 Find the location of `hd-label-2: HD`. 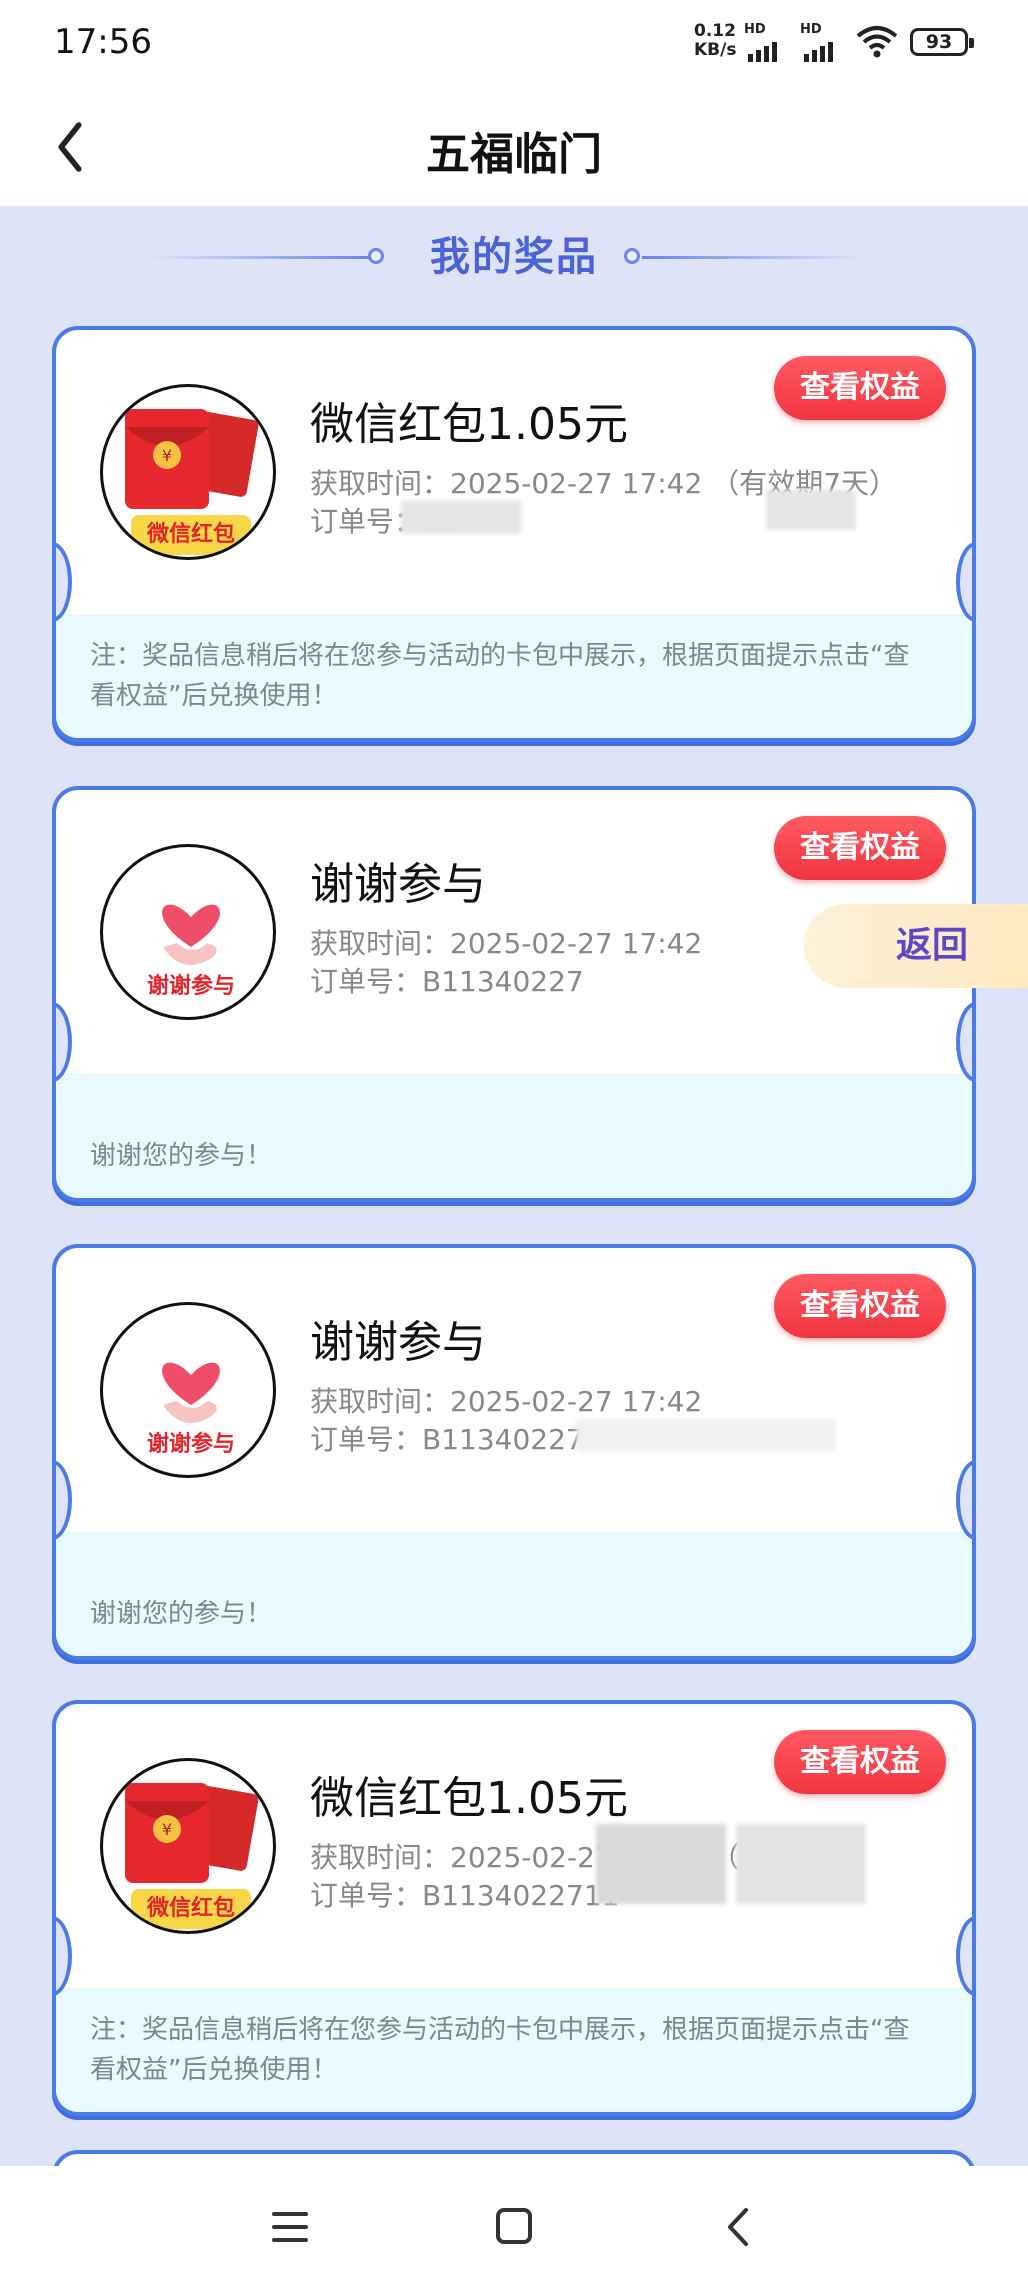

hd-label-2: HD is located at coordinates (811, 29).